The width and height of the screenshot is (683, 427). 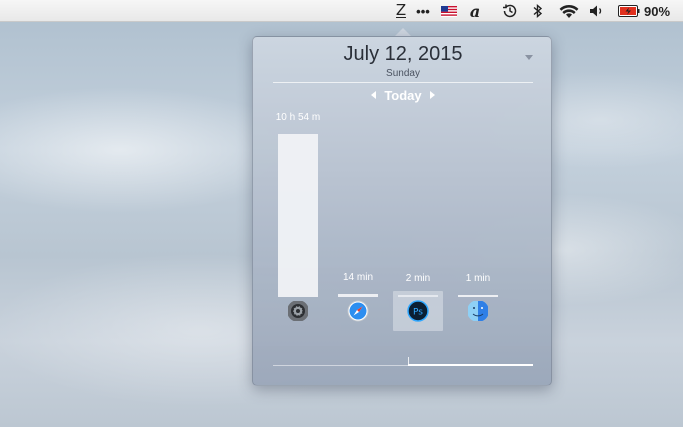 What do you see at coordinates (538, 11) in the screenshot?
I see `bluetooth-icon` at bounding box center [538, 11].